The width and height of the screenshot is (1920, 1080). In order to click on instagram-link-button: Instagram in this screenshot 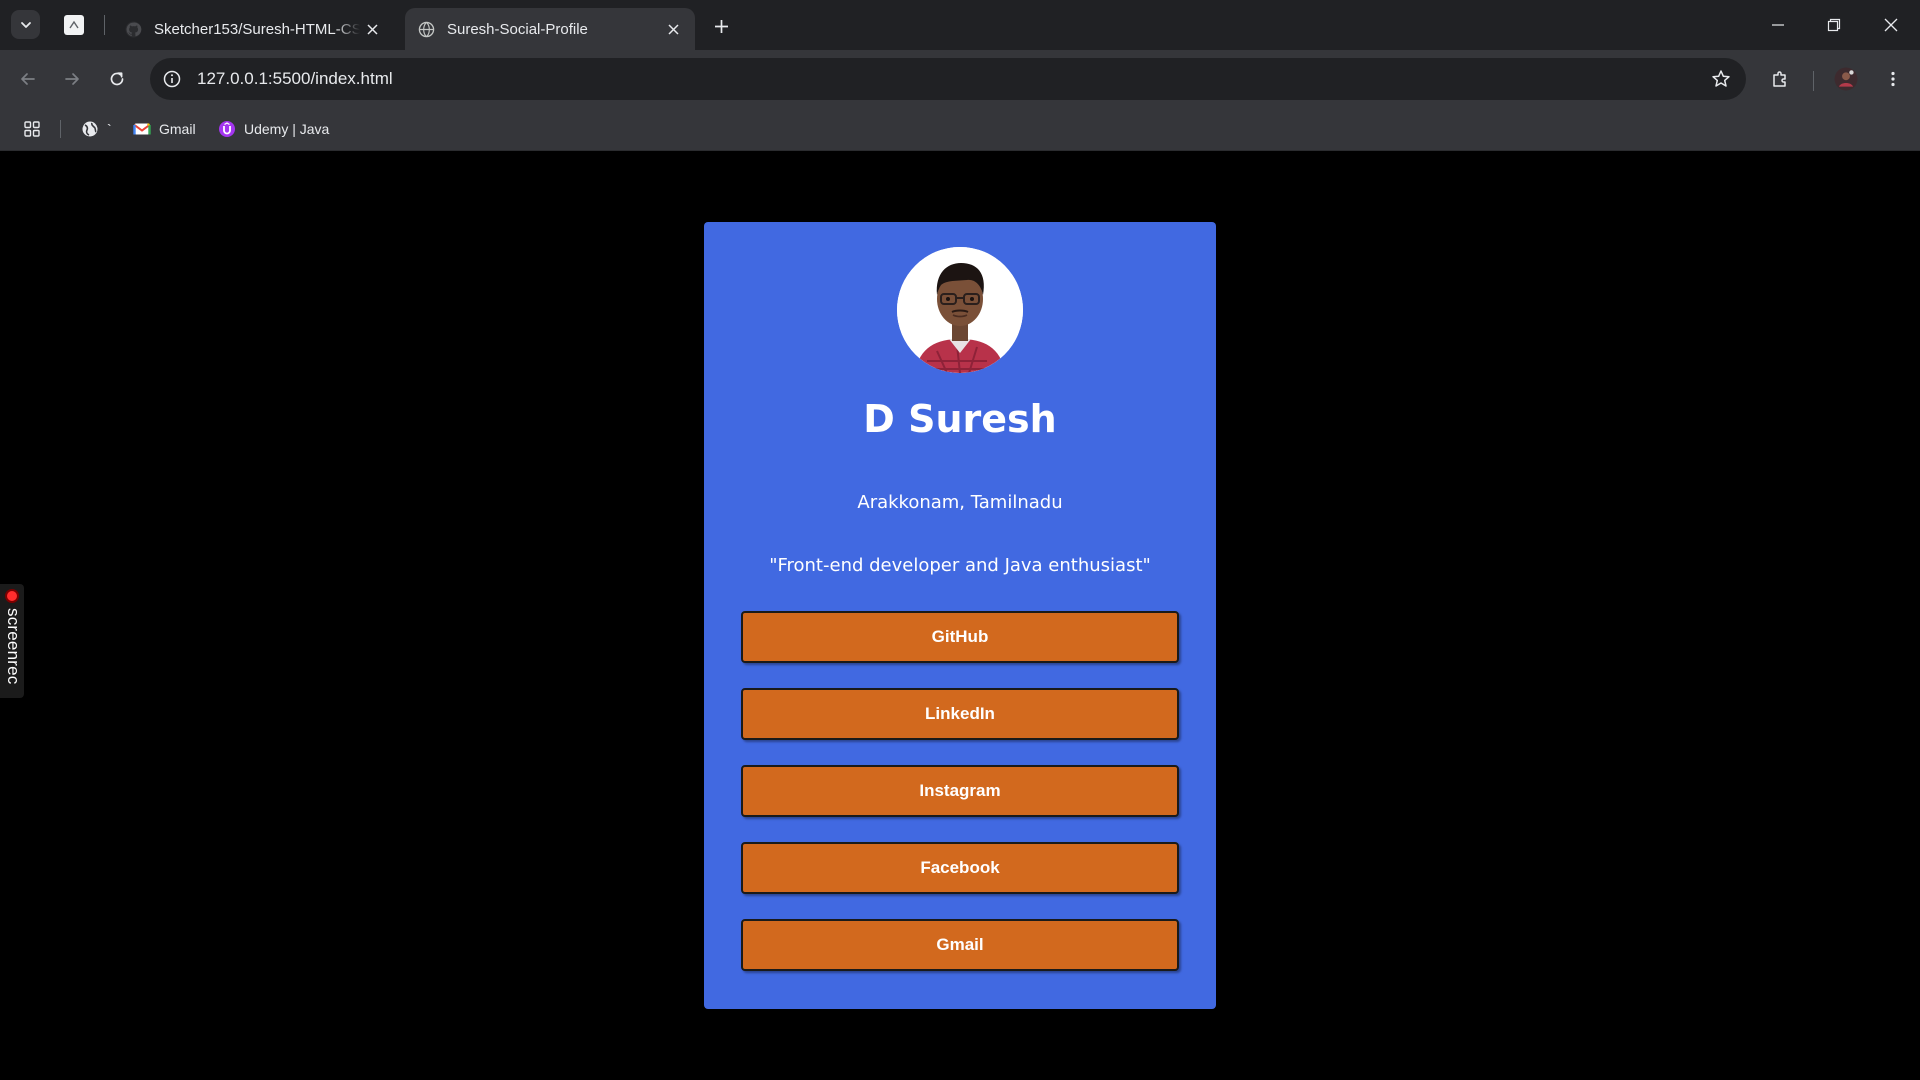, I will do `click(960, 791)`.